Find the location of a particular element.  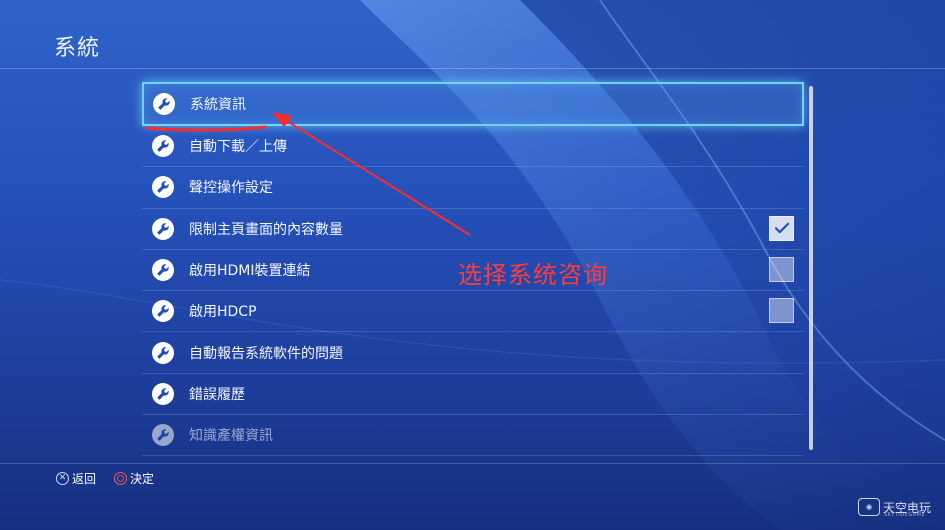

watermark: ◉ 天空电玩 SKYTIDEGAME is located at coordinates (894, 508).